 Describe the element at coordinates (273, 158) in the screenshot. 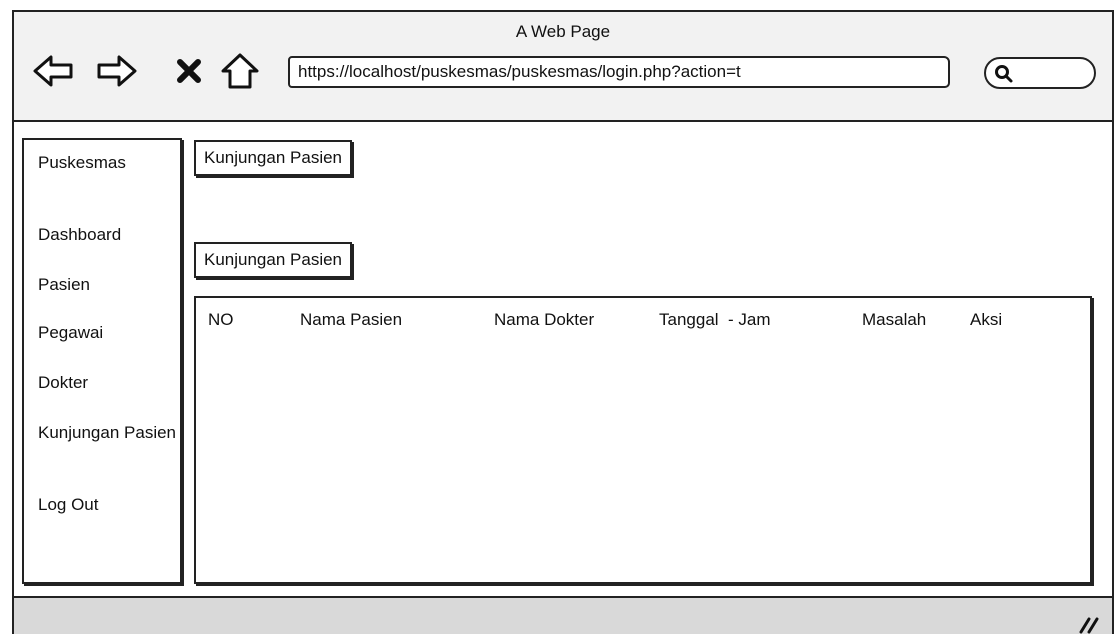

I see `page-title: Kunjungan Pasien` at that location.